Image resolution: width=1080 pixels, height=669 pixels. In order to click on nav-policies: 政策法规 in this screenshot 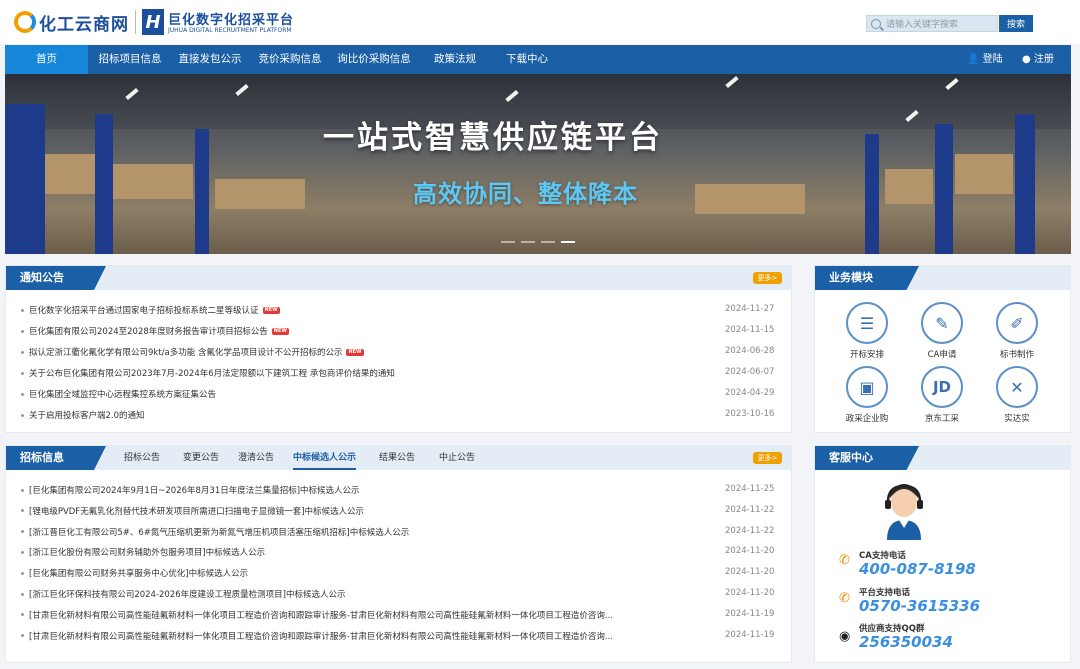, I will do `click(455, 59)`.